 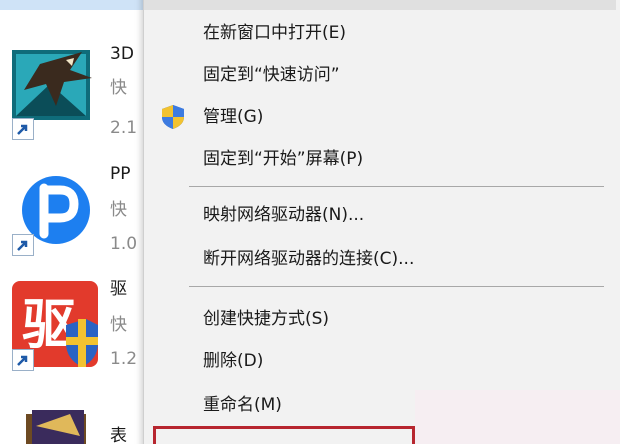 I want to click on menu-item-label: 删除(D), so click(x=233, y=361).